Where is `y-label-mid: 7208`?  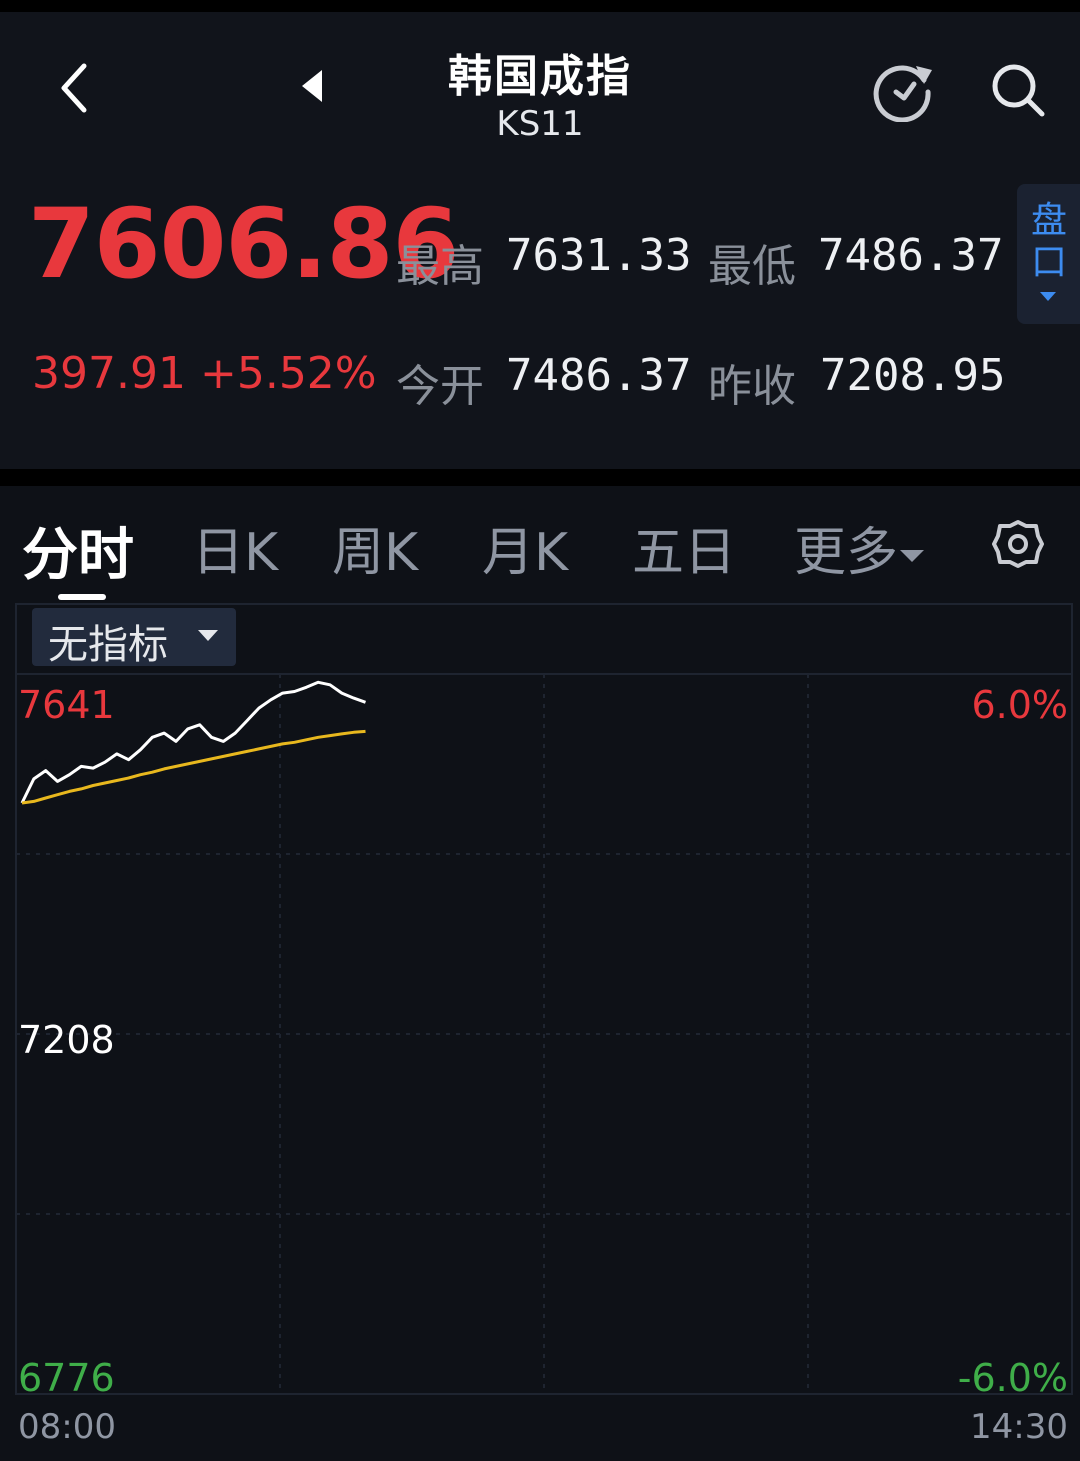 y-label-mid: 7208 is located at coordinates (66, 1040).